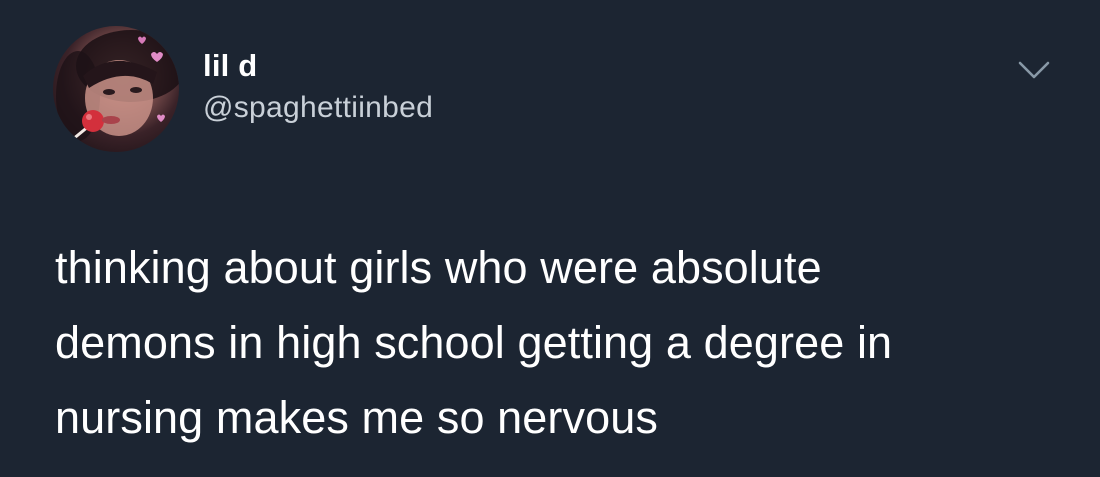  Describe the element at coordinates (438, 267) in the screenshot. I see `tweet-text-line: thinking about girls who were absolute` at that location.